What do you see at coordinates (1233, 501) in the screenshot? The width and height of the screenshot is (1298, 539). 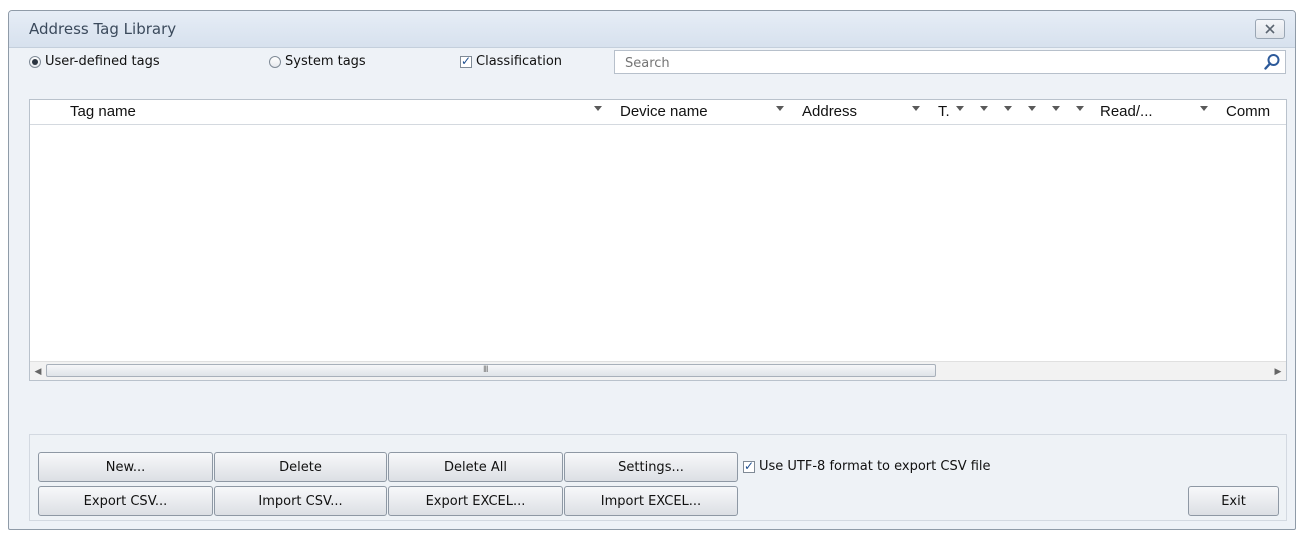 I see `exit-button: Exit` at bounding box center [1233, 501].